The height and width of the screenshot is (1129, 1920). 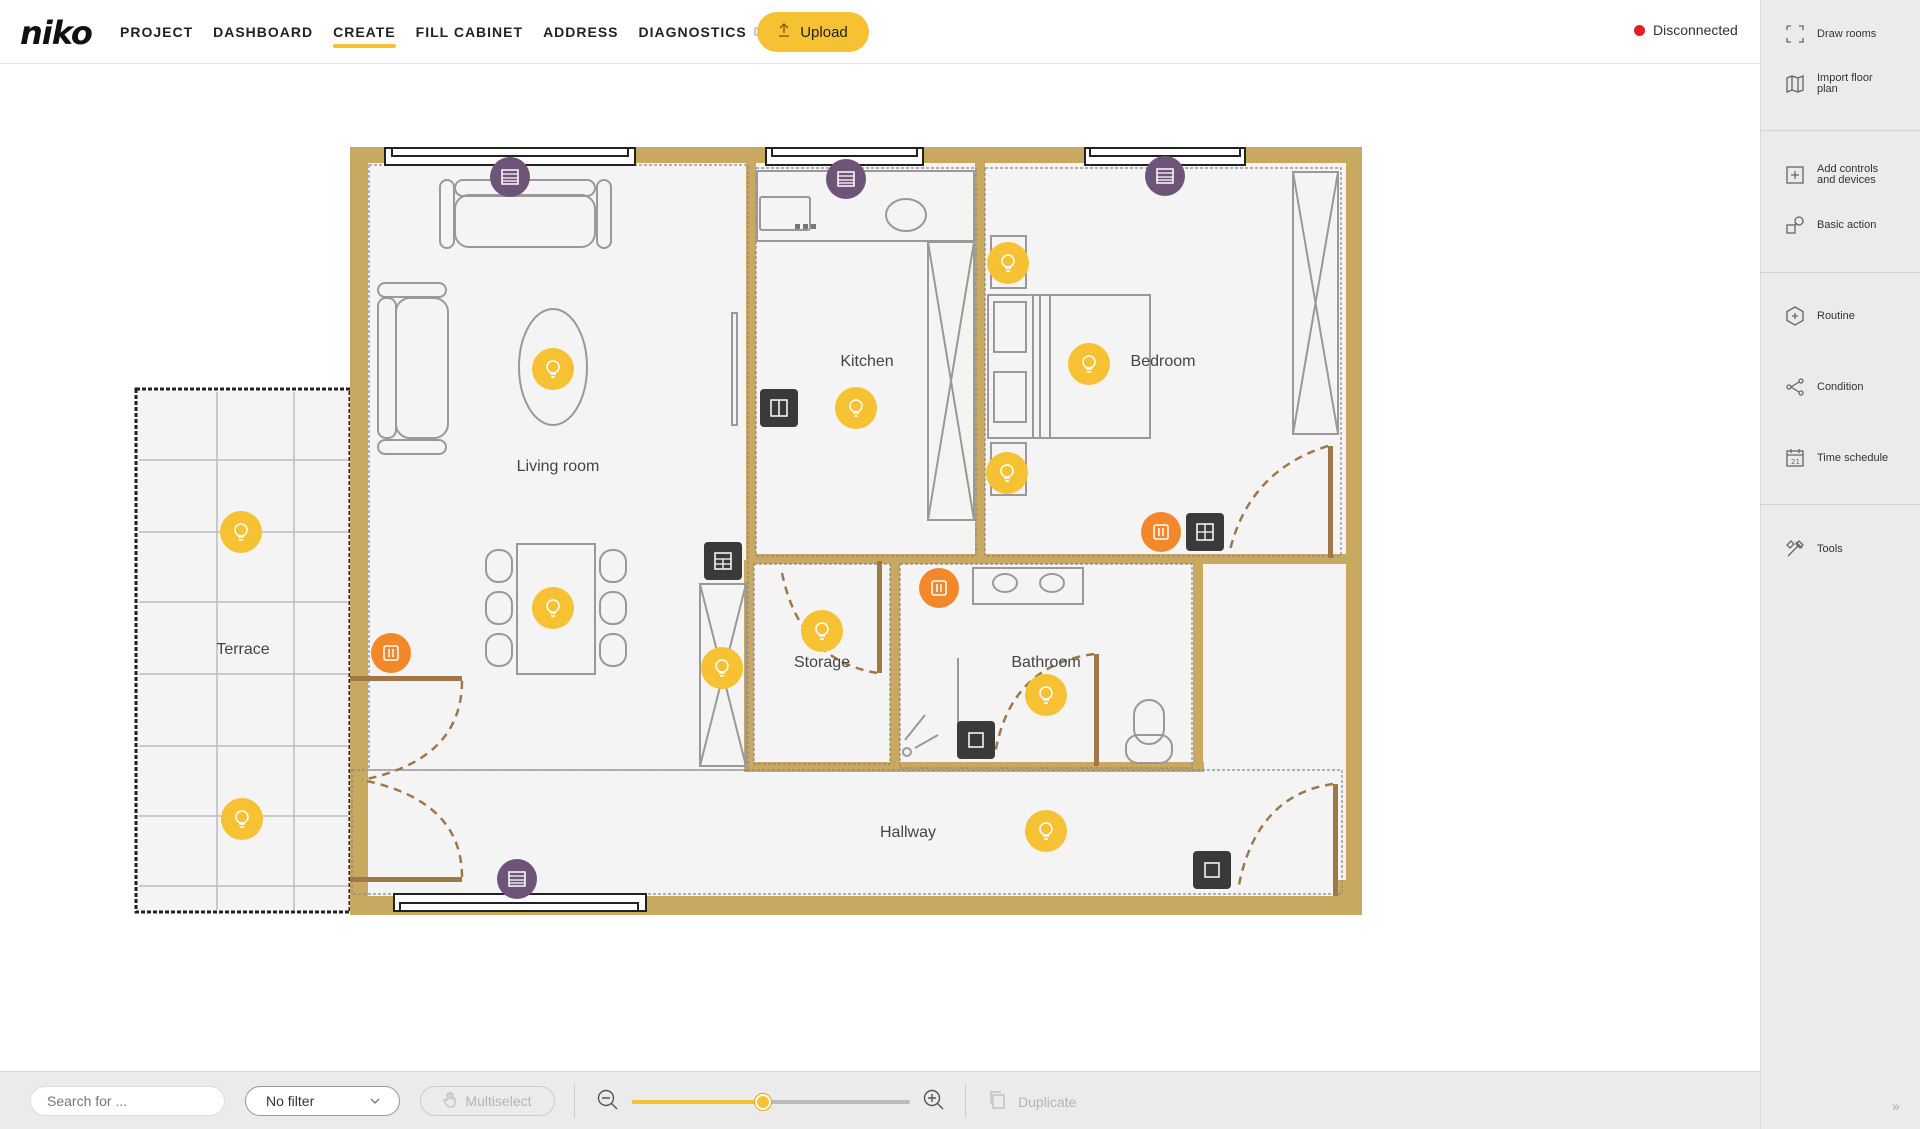 I want to click on nav-diagnostics-label: DIAGNOSTICS, so click(x=692, y=32).